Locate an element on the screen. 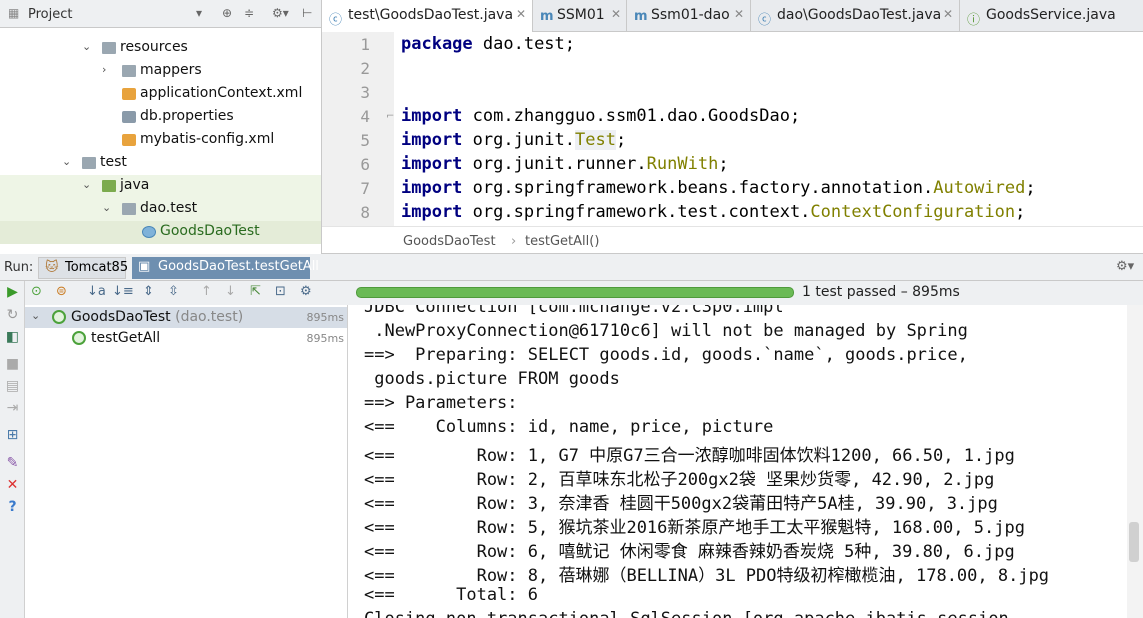 This screenshot has width=1143, height=618. line-number: 1 is located at coordinates (365, 44).